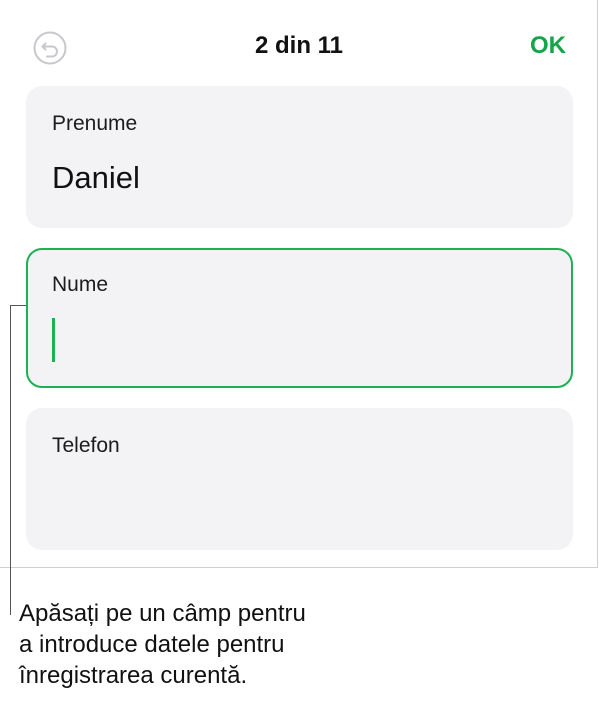 Image resolution: width=599 pixels, height=708 pixels. I want to click on field-label: Nume, so click(80, 284).